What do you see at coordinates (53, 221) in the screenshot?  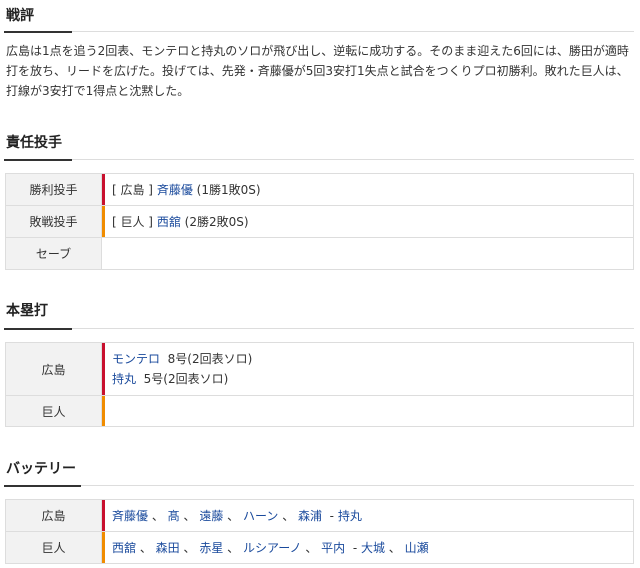 I see `pitcher-row-label: 敗戦投手` at bounding box center [53, 221].